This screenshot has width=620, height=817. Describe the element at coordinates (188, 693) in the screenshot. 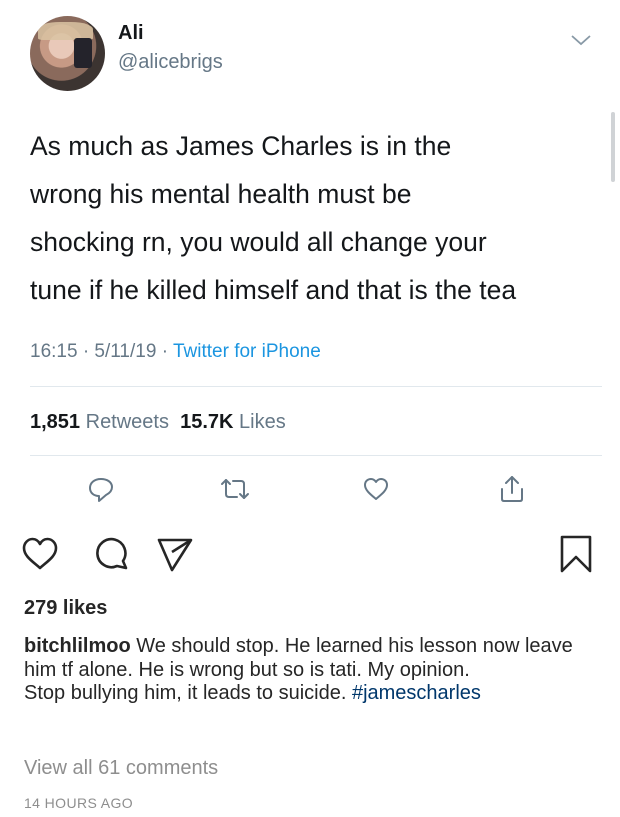

I see `caption-text-line2: Stop bullying him, it leads to suicide.` at that location.